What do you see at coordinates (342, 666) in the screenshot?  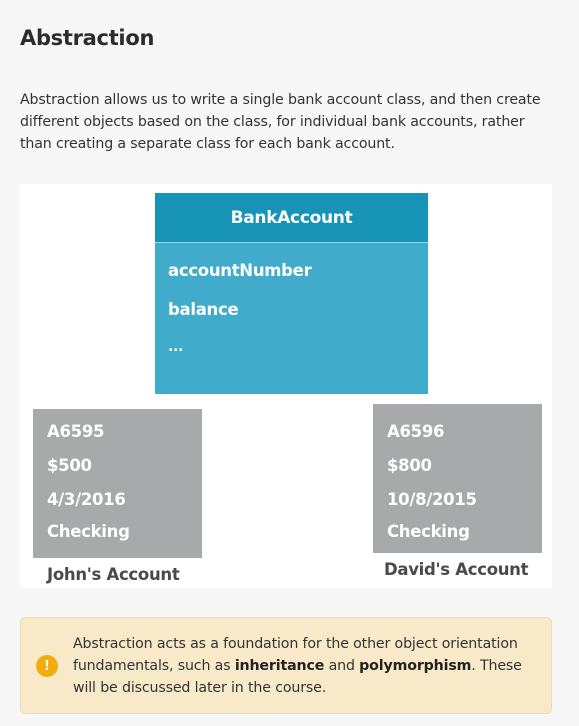 I see `callout-text-part: and` at bounding box center [342, 666].